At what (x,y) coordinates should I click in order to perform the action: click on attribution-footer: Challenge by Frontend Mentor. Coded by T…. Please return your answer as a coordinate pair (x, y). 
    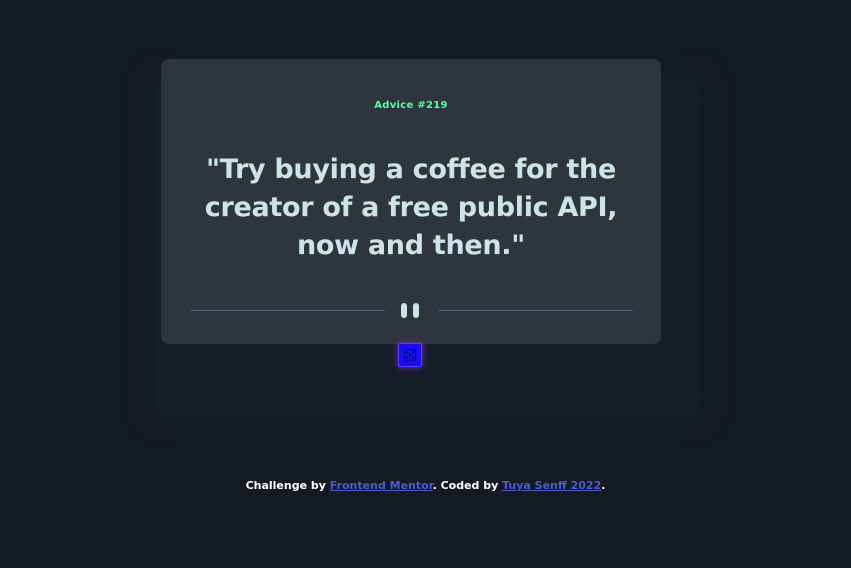
    Looking at the image, I should click on (425, 485).